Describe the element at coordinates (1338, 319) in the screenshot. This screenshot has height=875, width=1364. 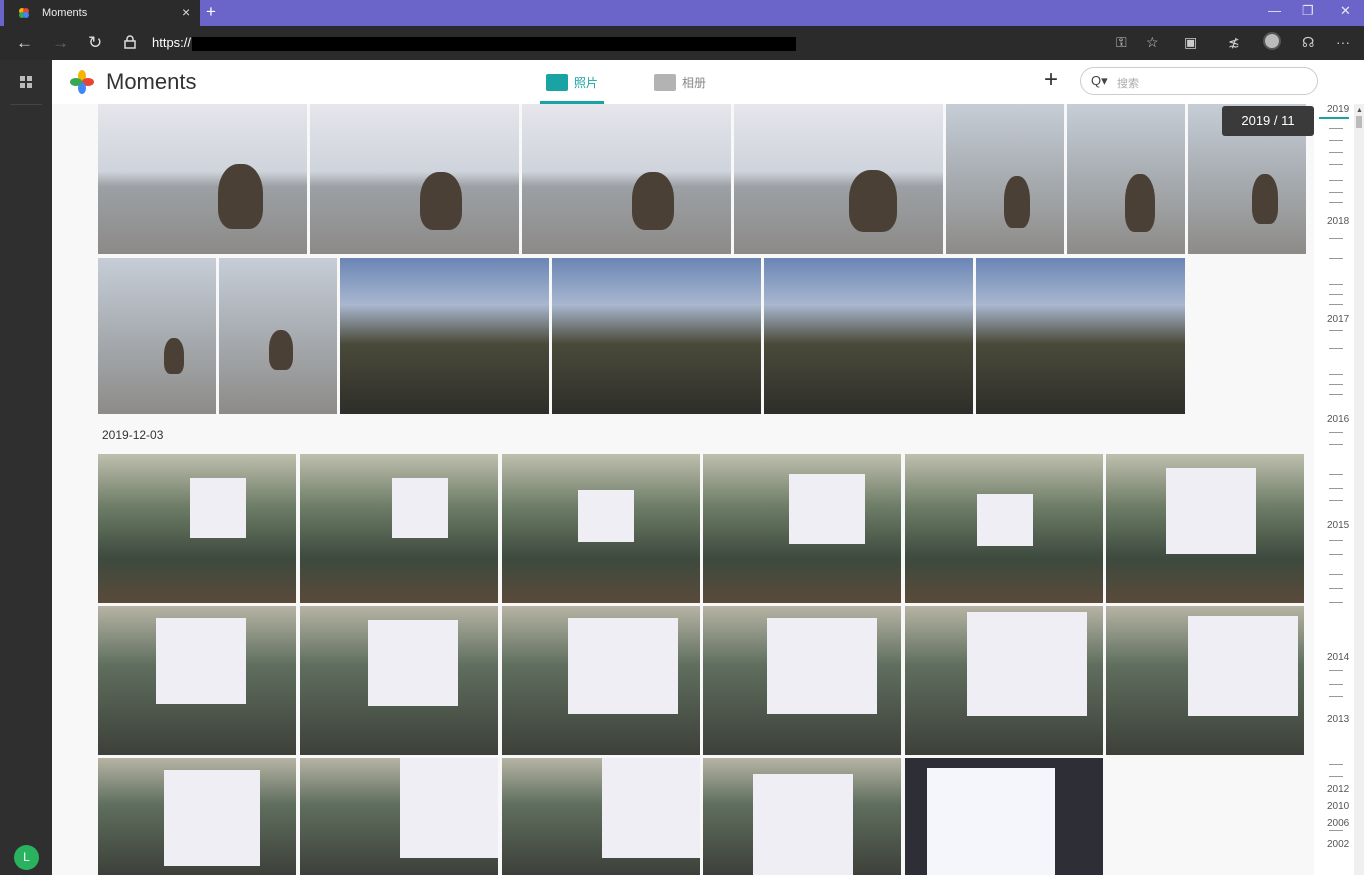
I see `timeline-year: 2017` at that location.